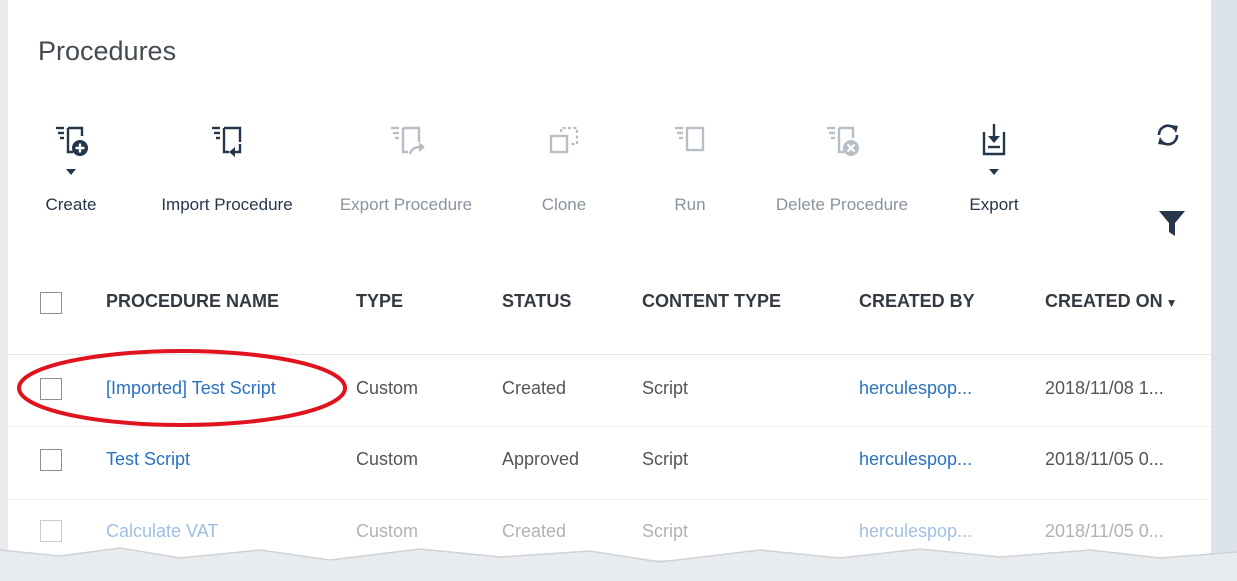 This screenshot has height=581, width=1237. What do you see at coordinates (72, 141) in the screenshot?
I see `create-procedure-icon` at bounding box center [72, 141].